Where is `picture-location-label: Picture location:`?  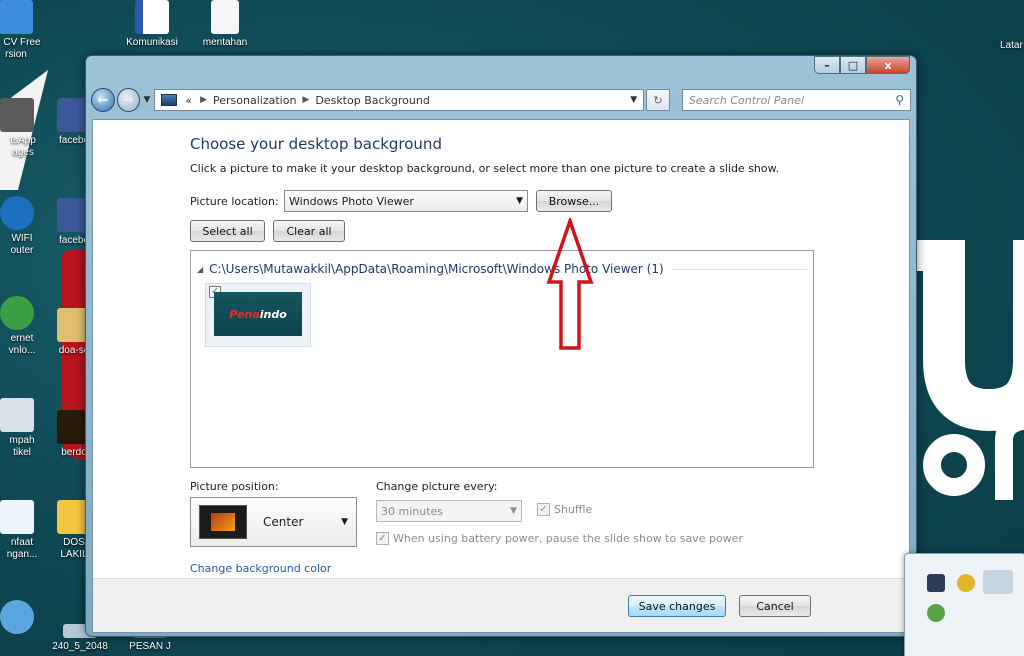 picture-location-label: Picture location: is located at coordinates (234, 201).